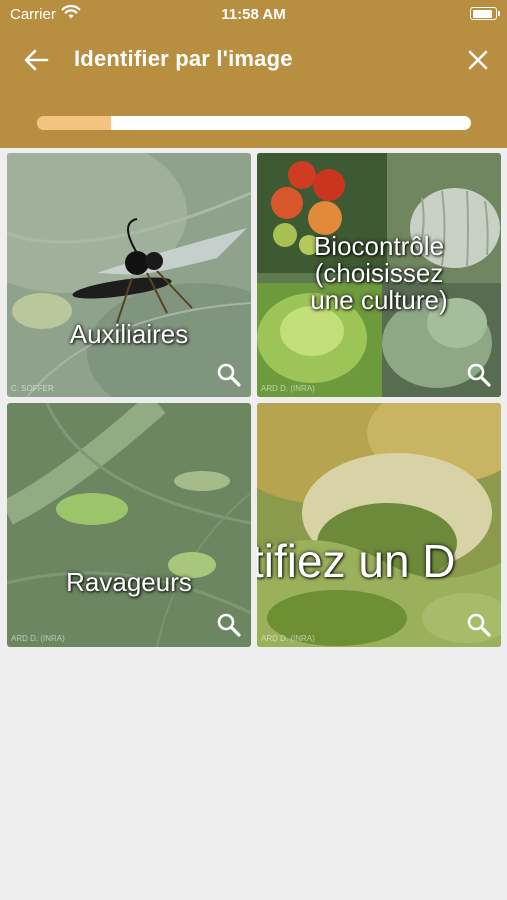 Image resolution: width=507 pixels, height=900 pixels. I want to click on battery-fill, so click(482, 13).